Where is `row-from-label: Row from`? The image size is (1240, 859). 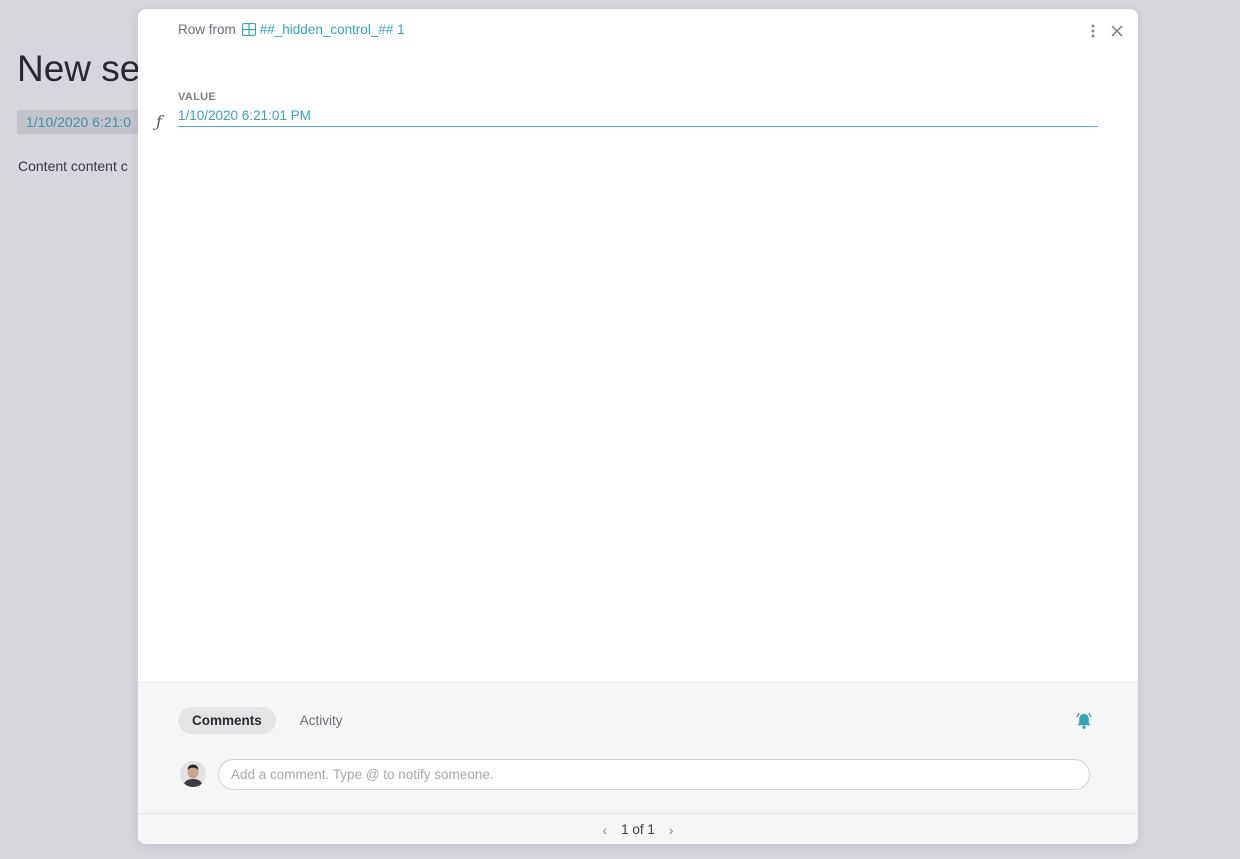 row-from-label: Row from is located at coordinates (207, 29).